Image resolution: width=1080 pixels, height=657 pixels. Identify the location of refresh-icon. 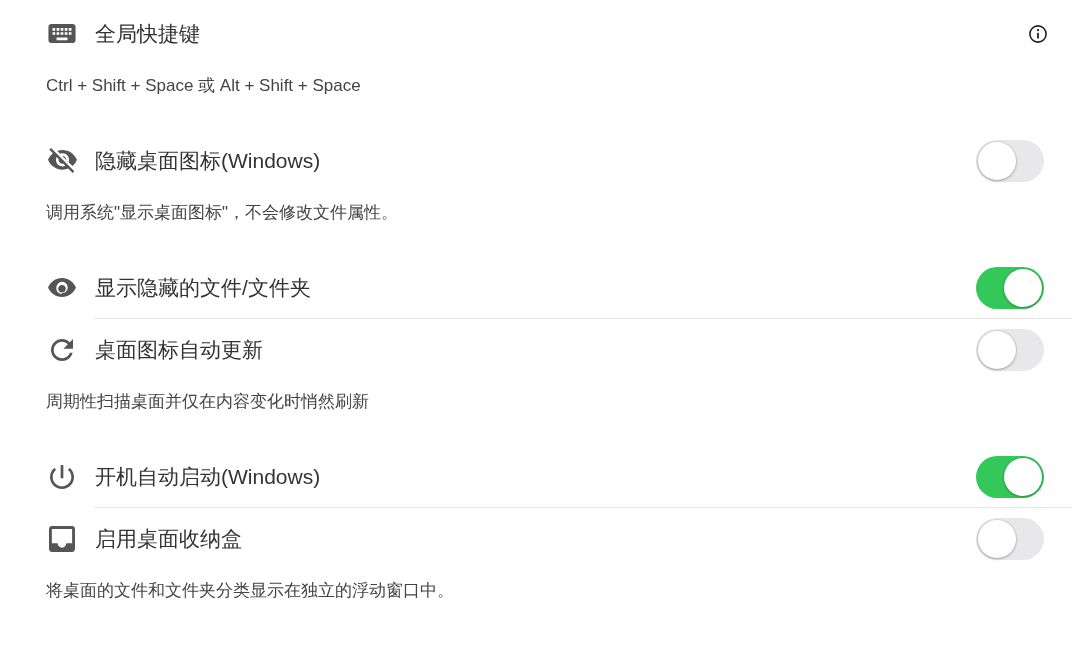
(62, 349).